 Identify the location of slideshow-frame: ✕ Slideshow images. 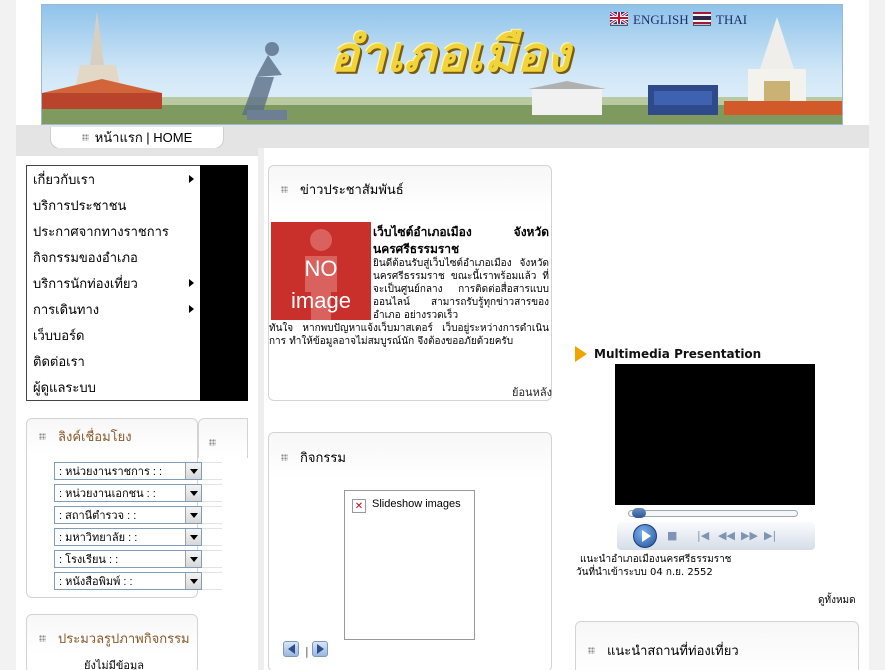
(409, 565).